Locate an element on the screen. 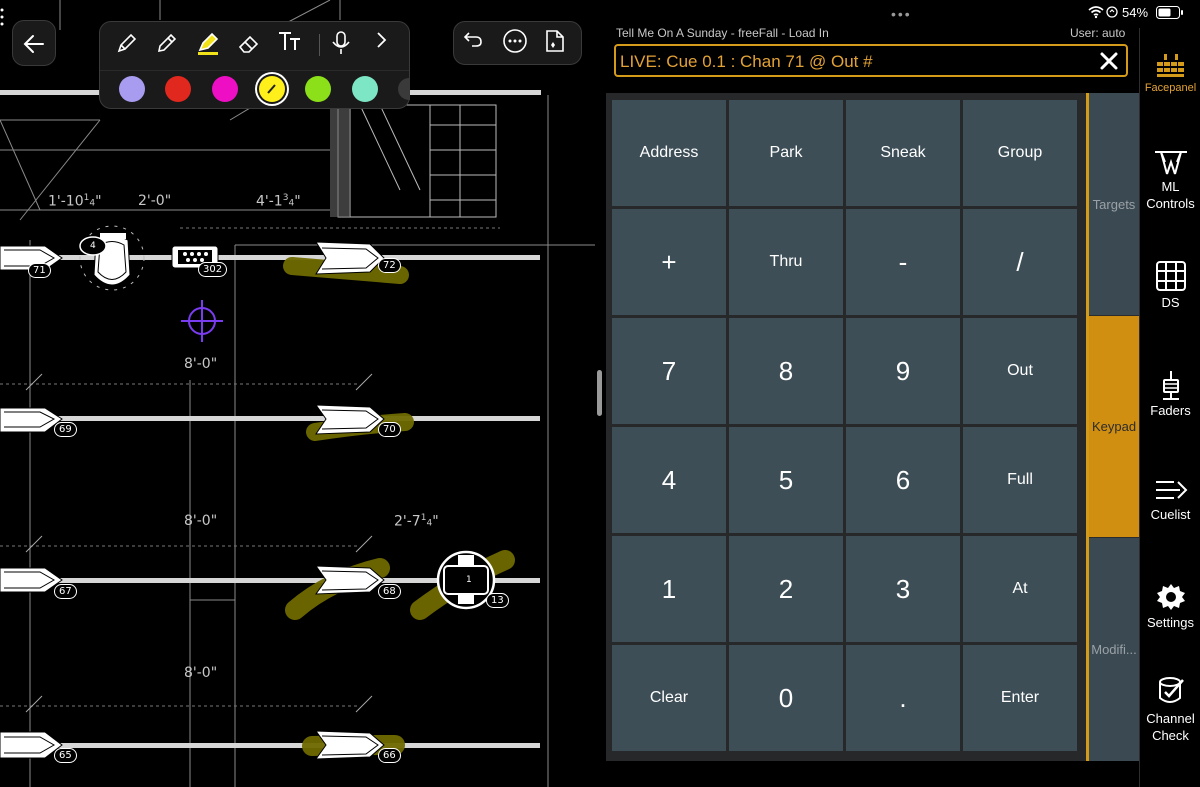 The image size is (1200, 787). sidebar-item-faders: Faders is located at coordinates (1170, 394).